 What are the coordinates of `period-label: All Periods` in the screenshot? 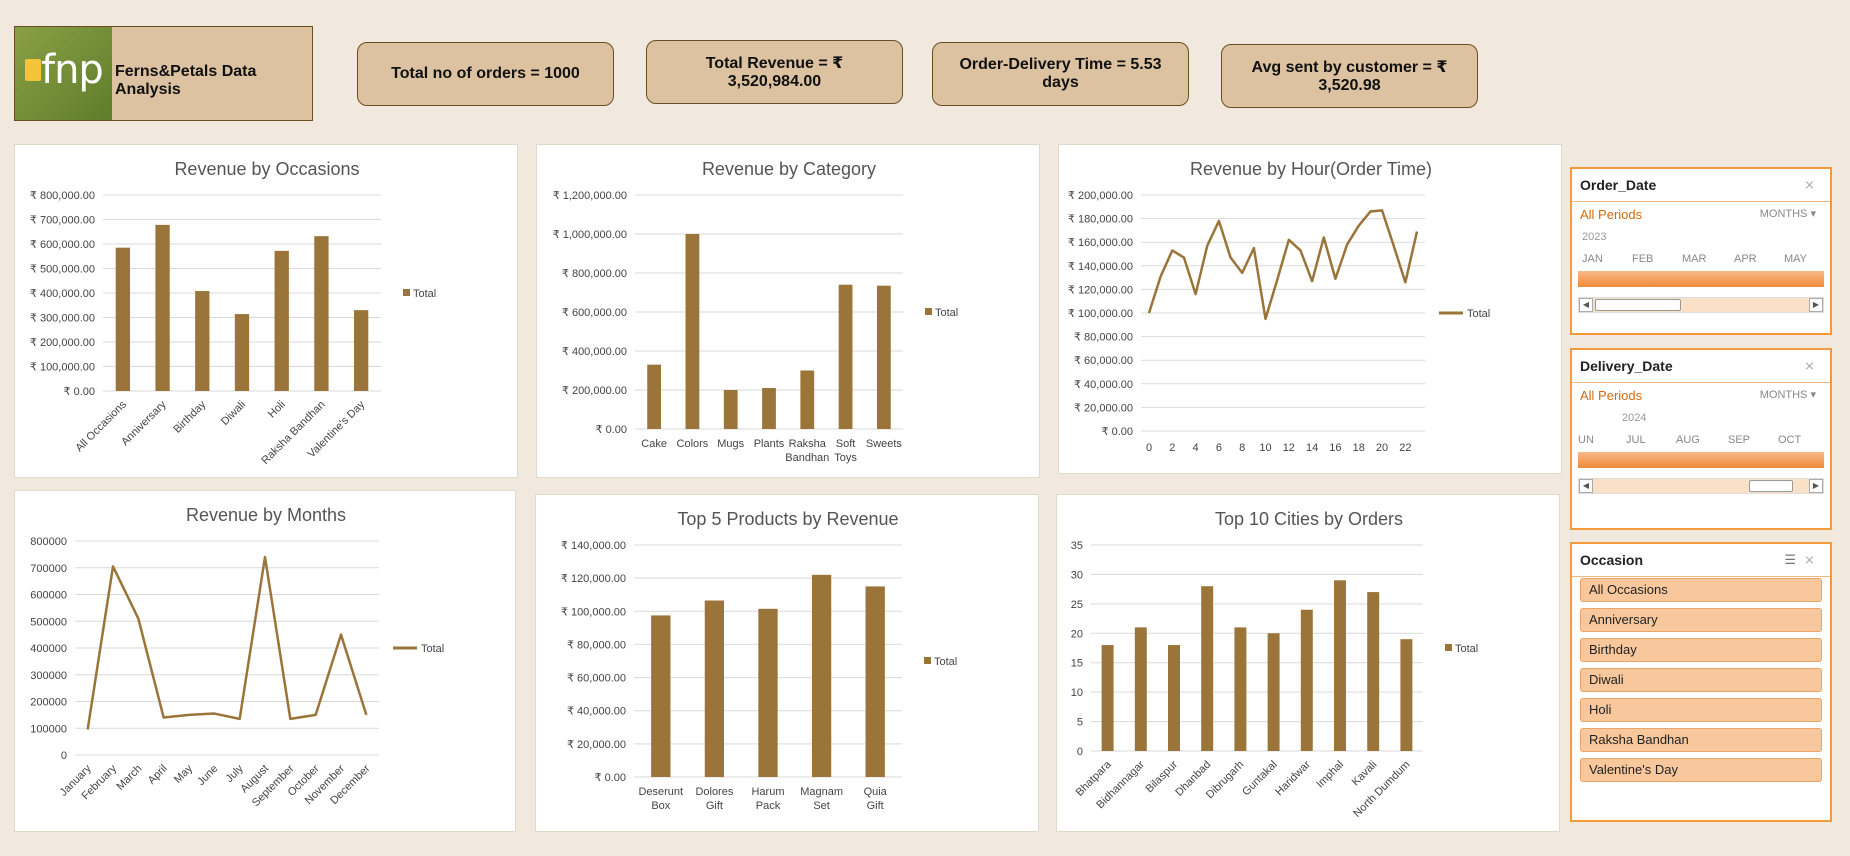 It's located at (1611, 395).